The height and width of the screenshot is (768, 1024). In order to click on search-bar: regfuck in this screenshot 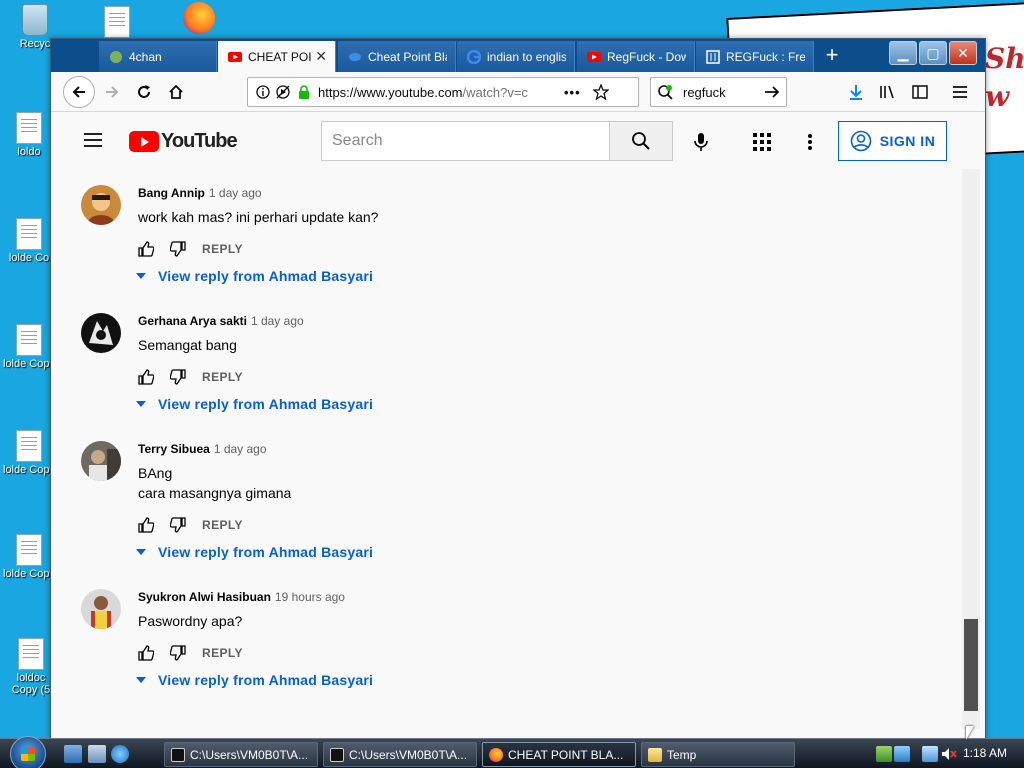, I will do `click(718, 92)`.